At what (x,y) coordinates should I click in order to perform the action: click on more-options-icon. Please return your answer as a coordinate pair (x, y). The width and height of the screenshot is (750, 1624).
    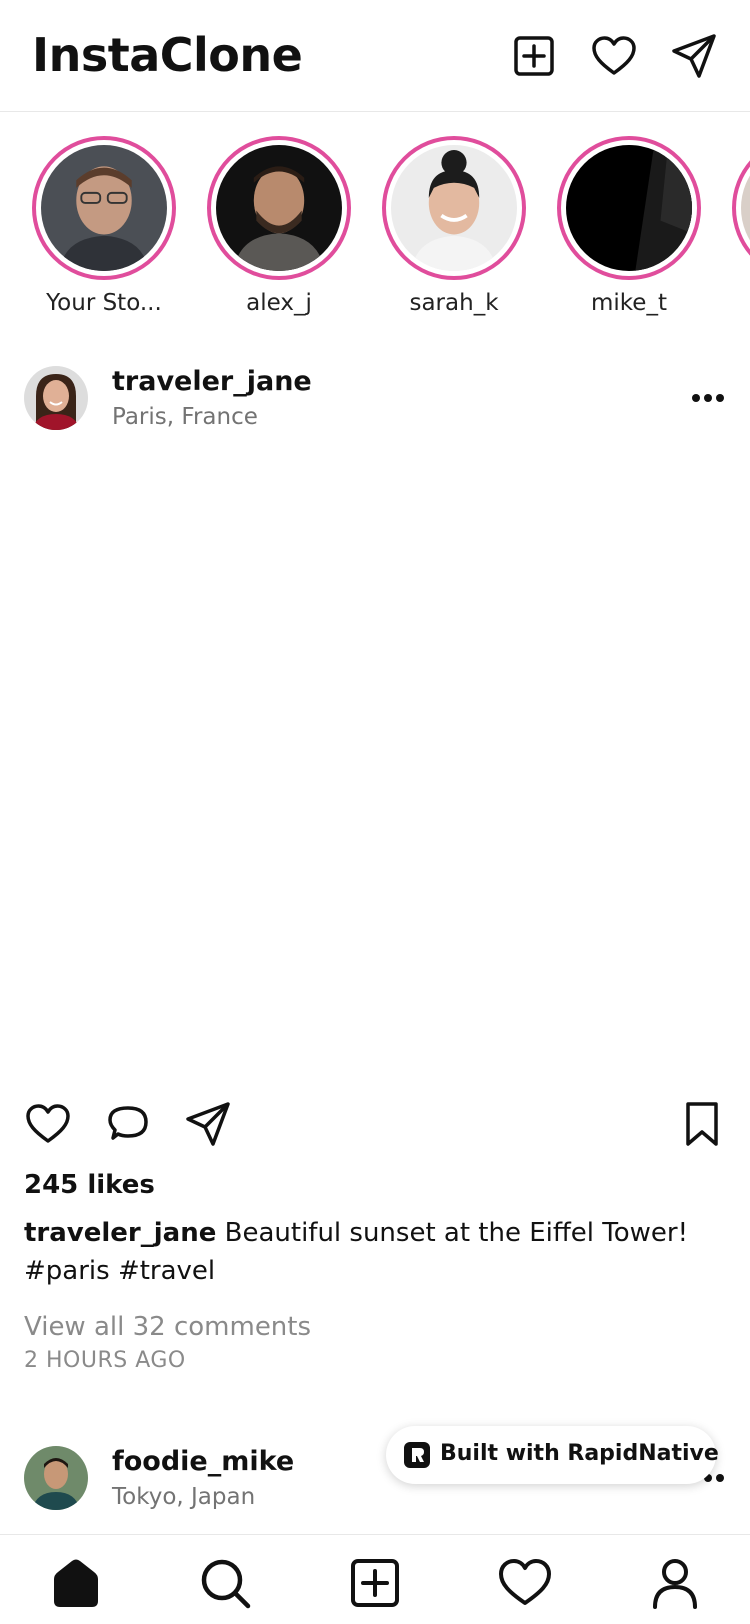
    Looking at the image, I should click on (708, 398).